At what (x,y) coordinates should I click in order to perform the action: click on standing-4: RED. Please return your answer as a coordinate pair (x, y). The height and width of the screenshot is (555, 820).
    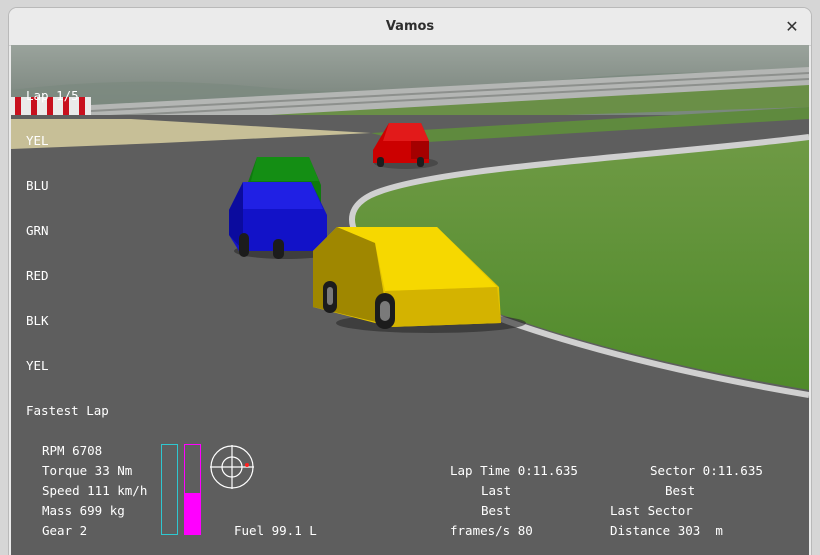
    Looking at the image, I should click on (37, 275).